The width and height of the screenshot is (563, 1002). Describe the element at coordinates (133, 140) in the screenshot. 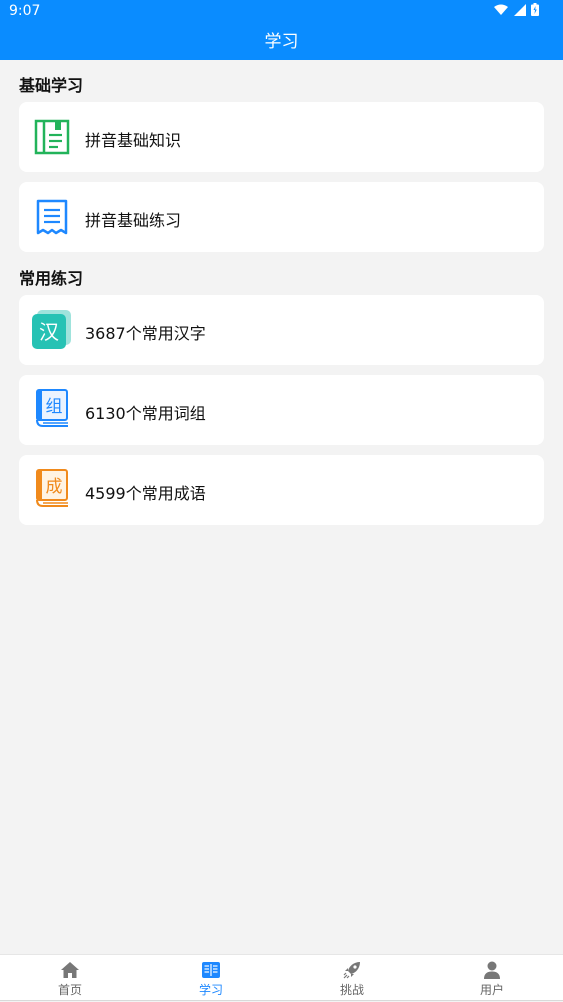

I see `list-item-label: 拼音基础知识` at that location.